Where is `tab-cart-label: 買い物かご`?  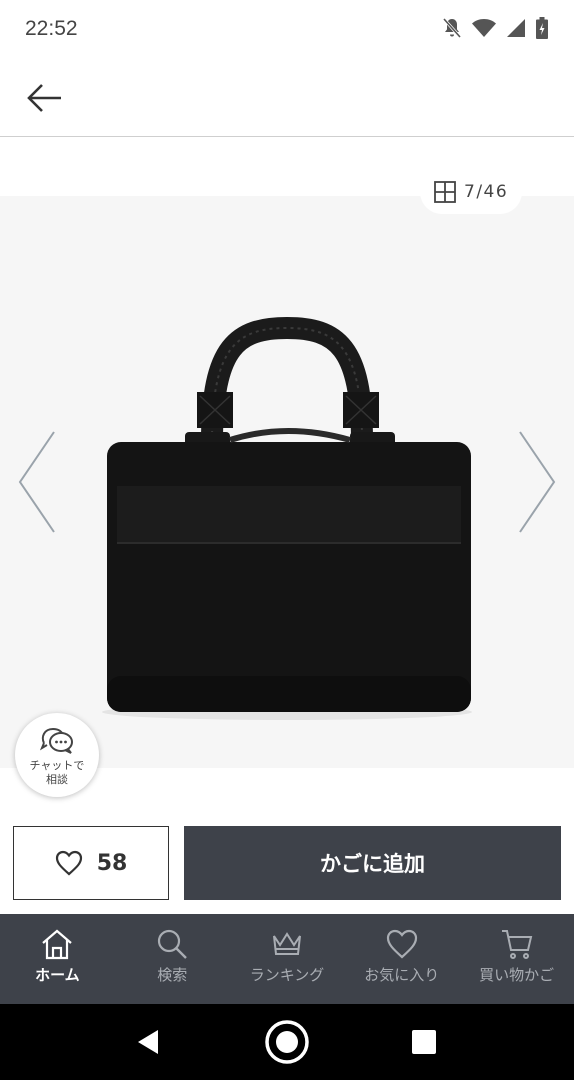
tab-cart-label: 買い物かご is located at coordinates (517, 975).